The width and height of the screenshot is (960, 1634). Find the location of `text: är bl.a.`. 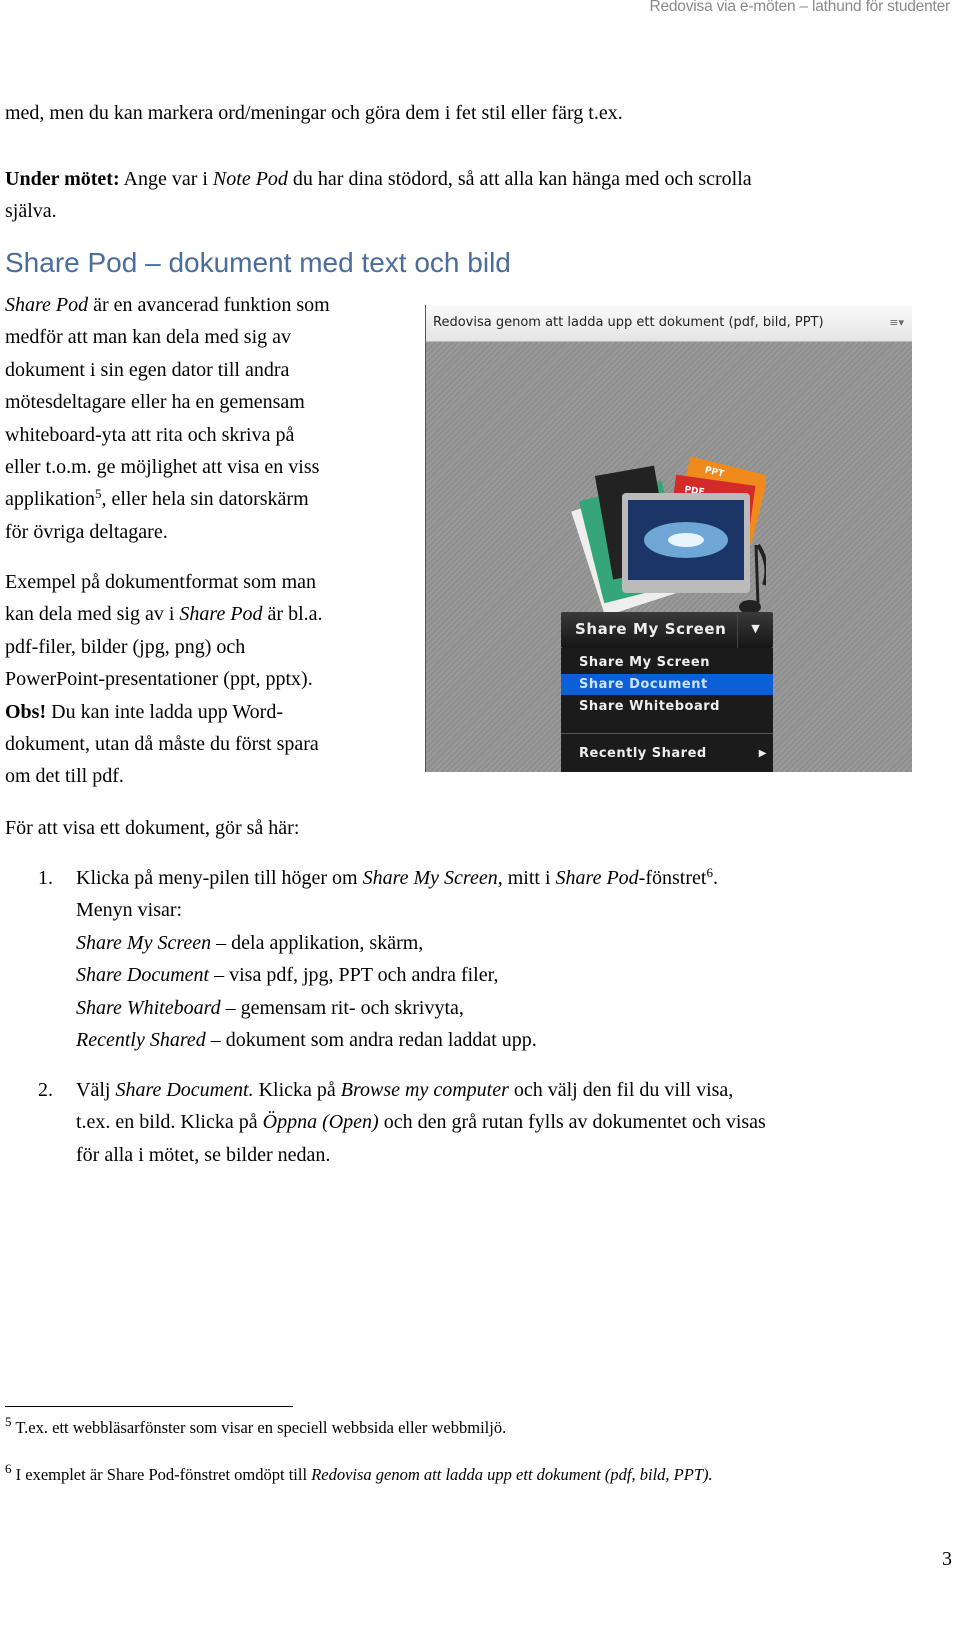

text: är bl.a. is located at coordinates (292, 614).